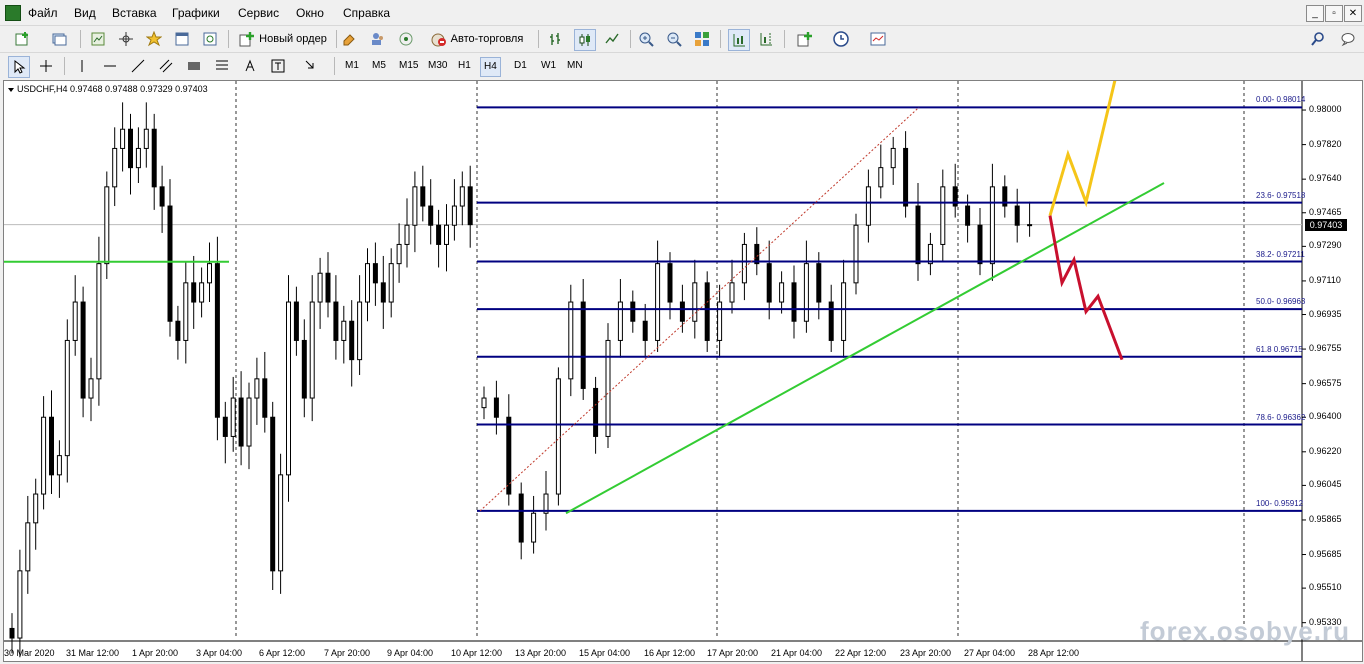 Image resolution: width=1364 pixels, height=664 pixels. I want to click on chart-shift-button, so click(766, 39).